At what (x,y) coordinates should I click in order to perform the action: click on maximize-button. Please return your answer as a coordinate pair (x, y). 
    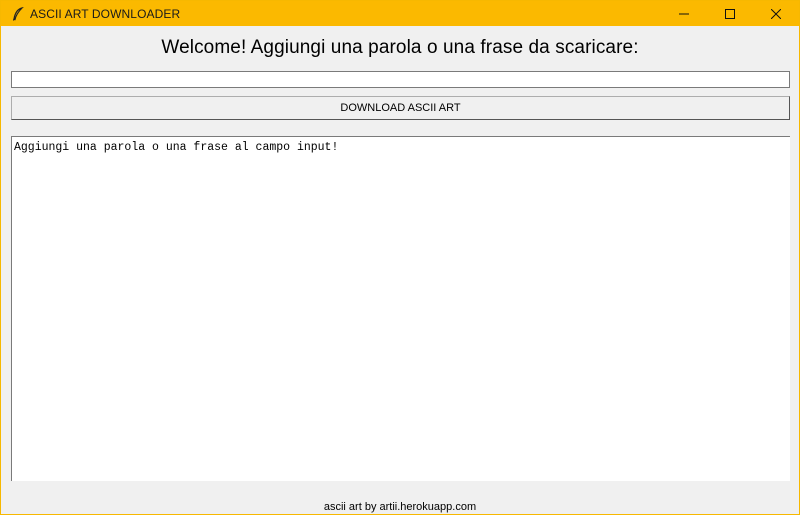
    Looking at the image, I should click on (730, 13).